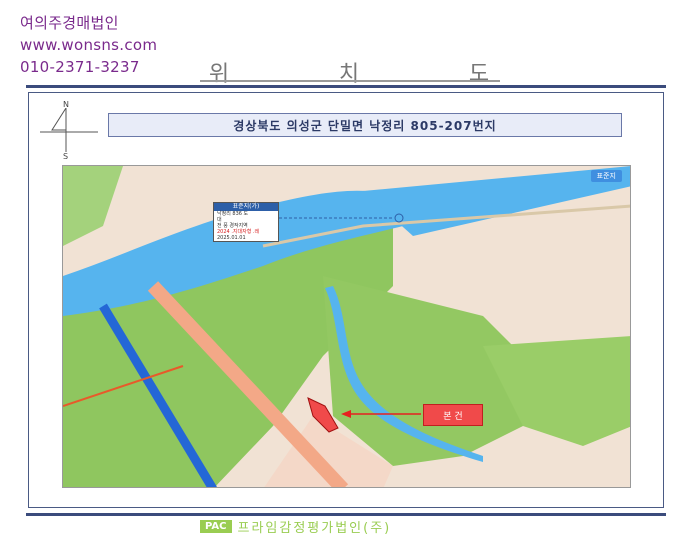  Describe the element at coordinates (69, 130) in the screenshot. I see `compass-icon` at that location.